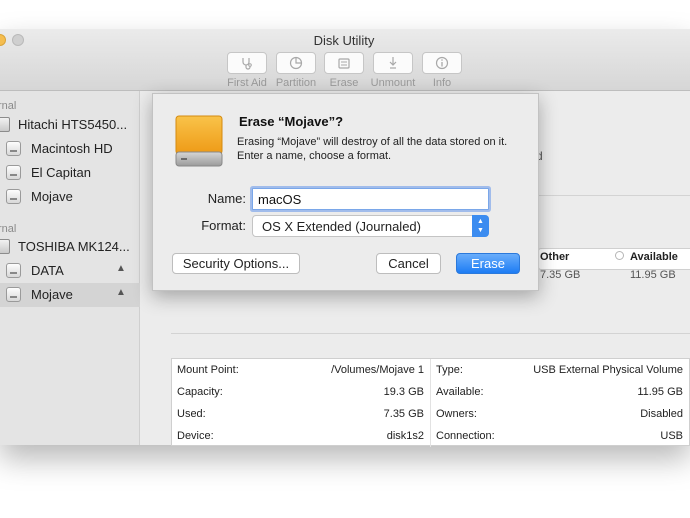 The image size is (690, 518). What do you see at coordinates (456, 414) in the screenshot?
I see `info-key: Owners:` at bounding box center [456, 414].